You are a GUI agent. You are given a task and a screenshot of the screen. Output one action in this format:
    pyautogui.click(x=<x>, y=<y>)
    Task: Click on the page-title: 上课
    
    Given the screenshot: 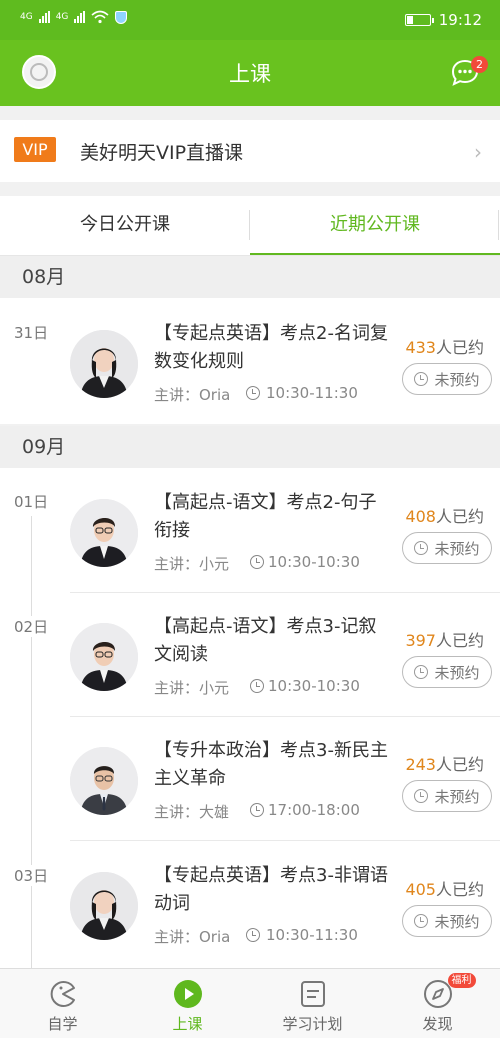 What is the action you would take?
    pyautogui.click(x=250, y=74)
    